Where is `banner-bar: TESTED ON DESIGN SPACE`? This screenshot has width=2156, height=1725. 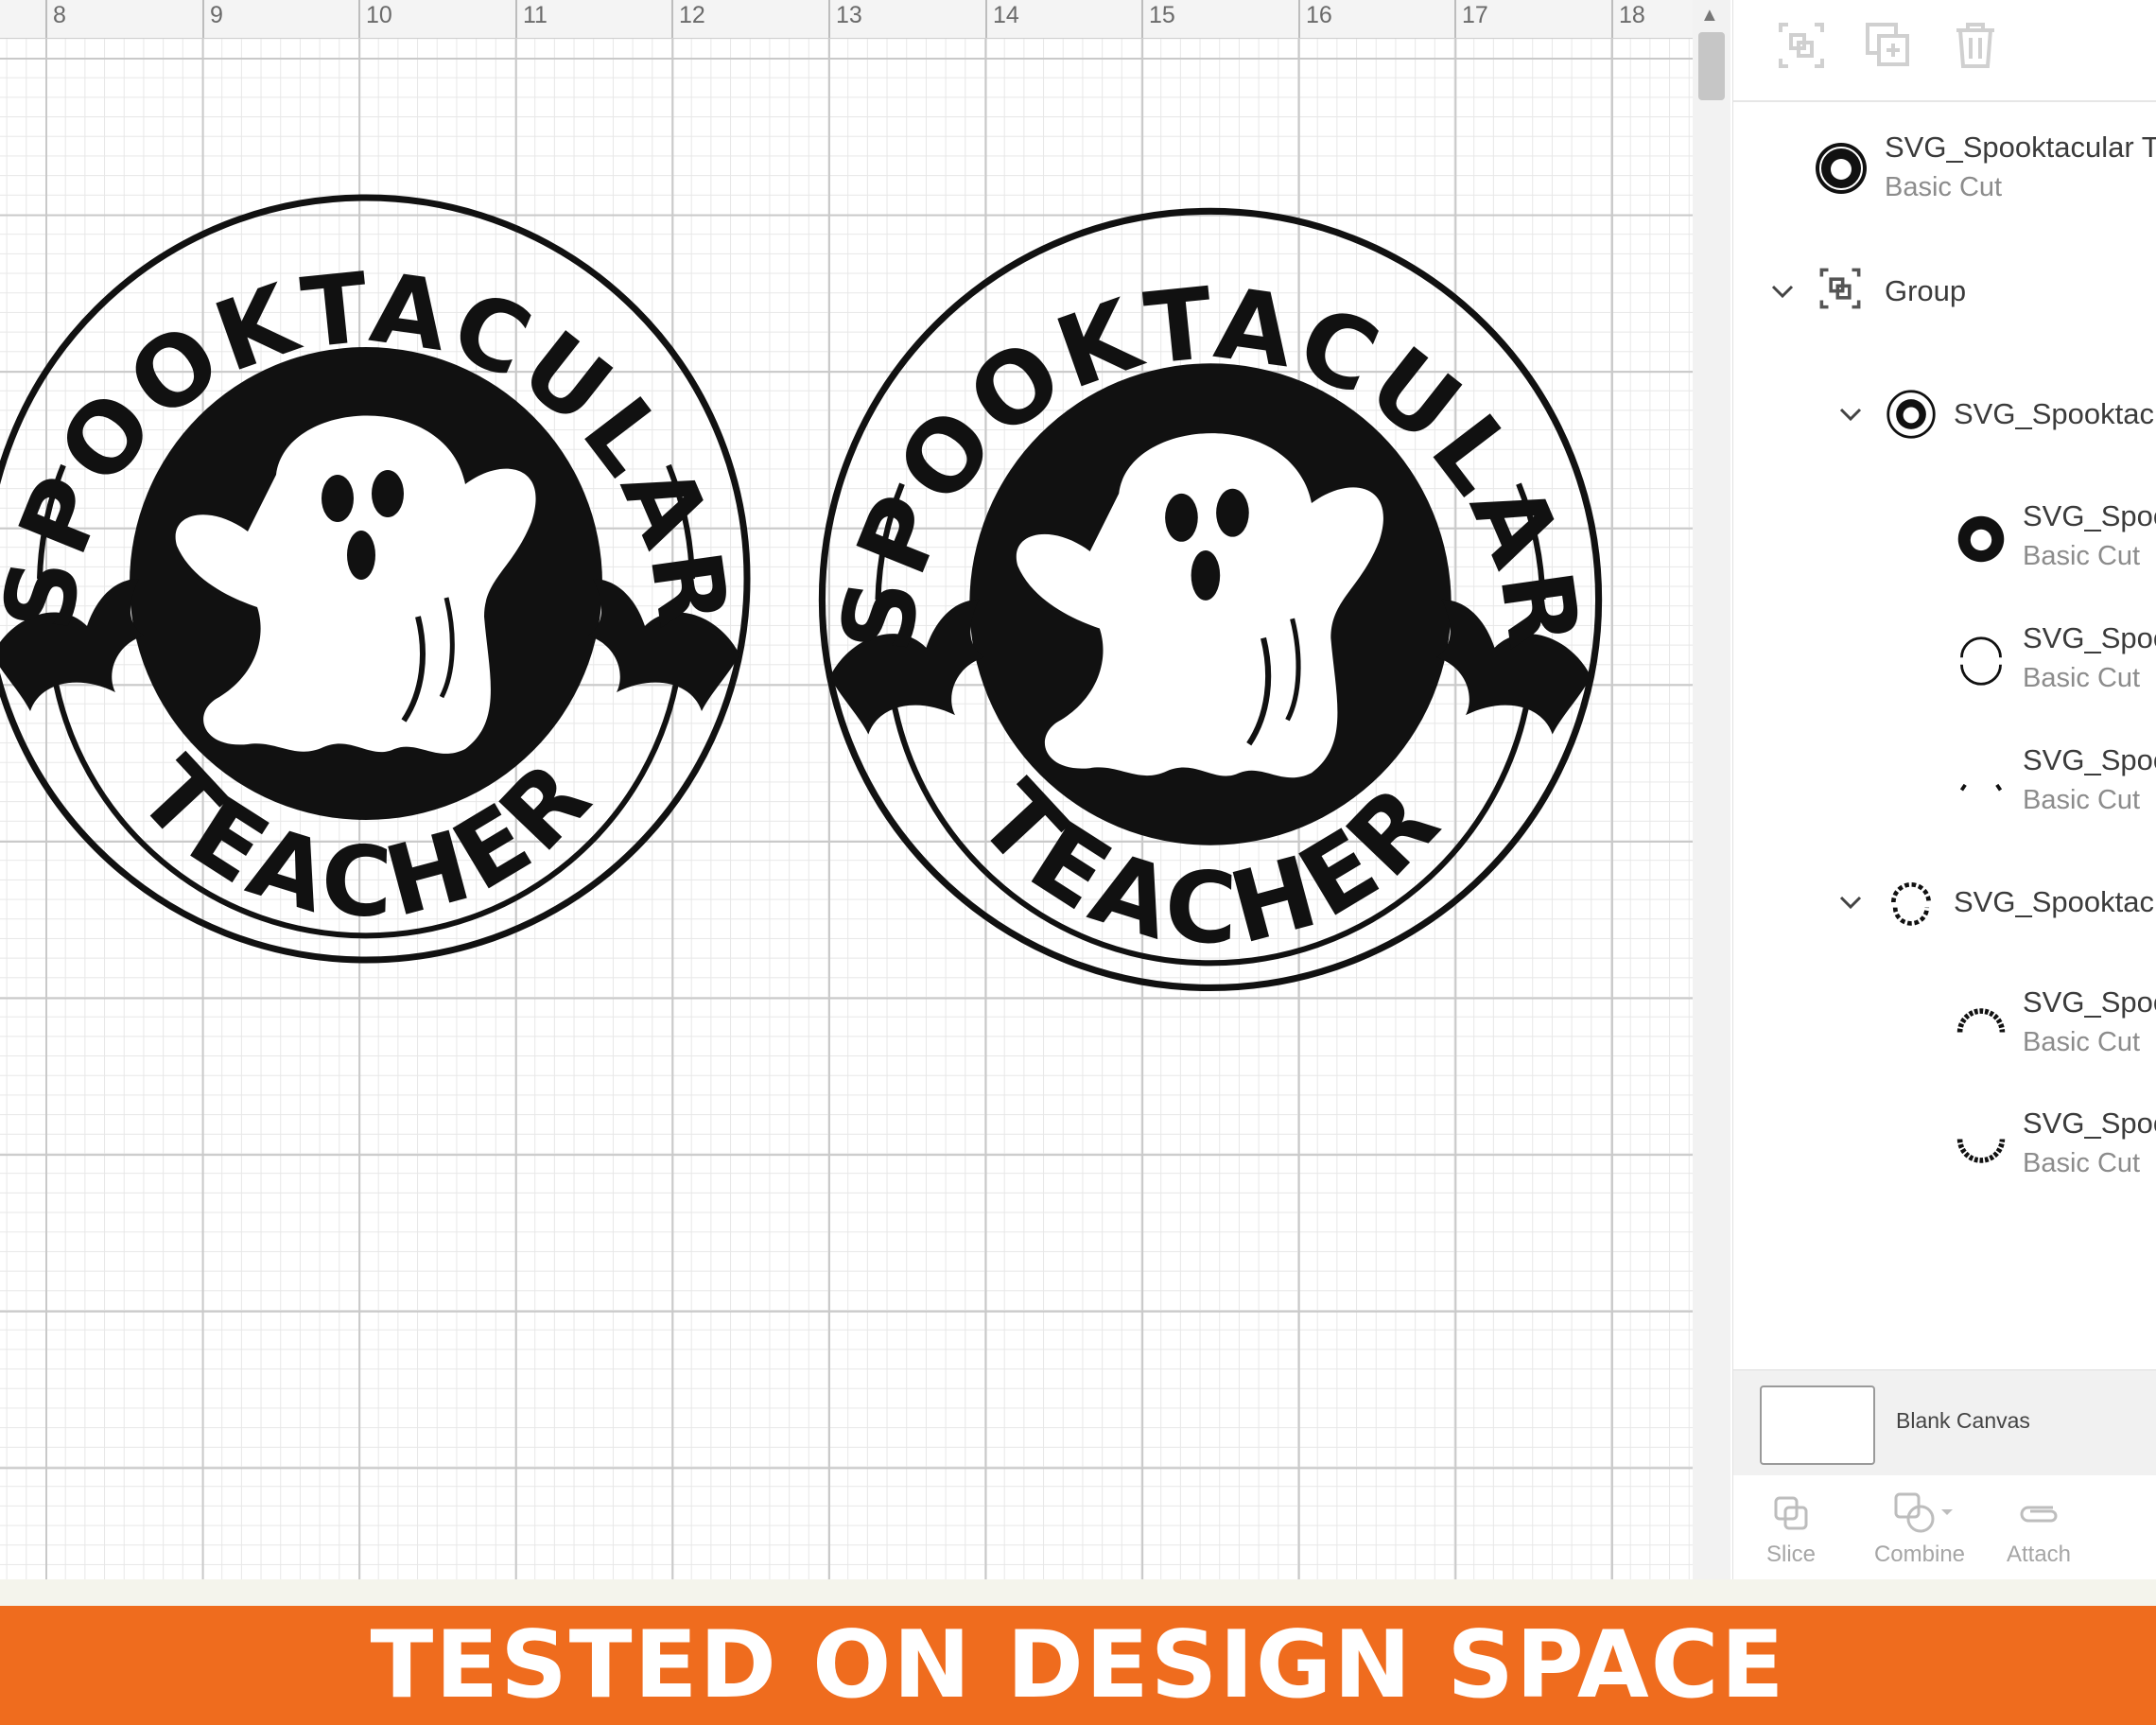 banner-bar: TESTED ON DESIGN SPACE is located at coordinates (1078, 1665).